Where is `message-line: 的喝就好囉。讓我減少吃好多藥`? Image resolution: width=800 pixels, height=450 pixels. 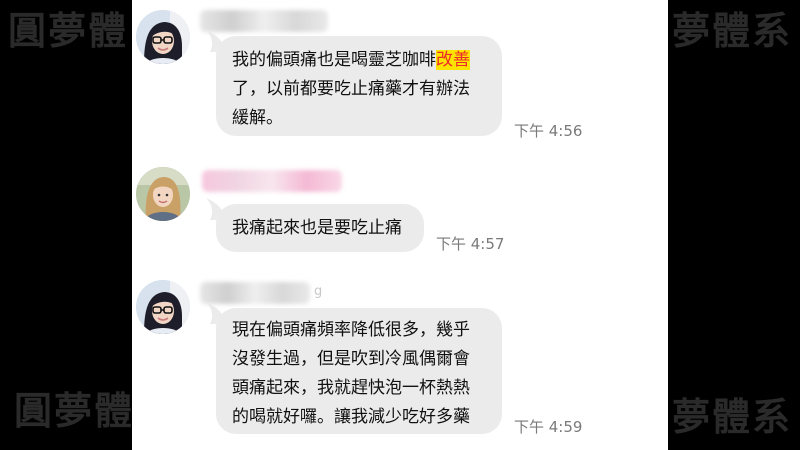
message-line: 的喝就好囉。讓我減少吃好多藥 is located at coordinates (351, 417).